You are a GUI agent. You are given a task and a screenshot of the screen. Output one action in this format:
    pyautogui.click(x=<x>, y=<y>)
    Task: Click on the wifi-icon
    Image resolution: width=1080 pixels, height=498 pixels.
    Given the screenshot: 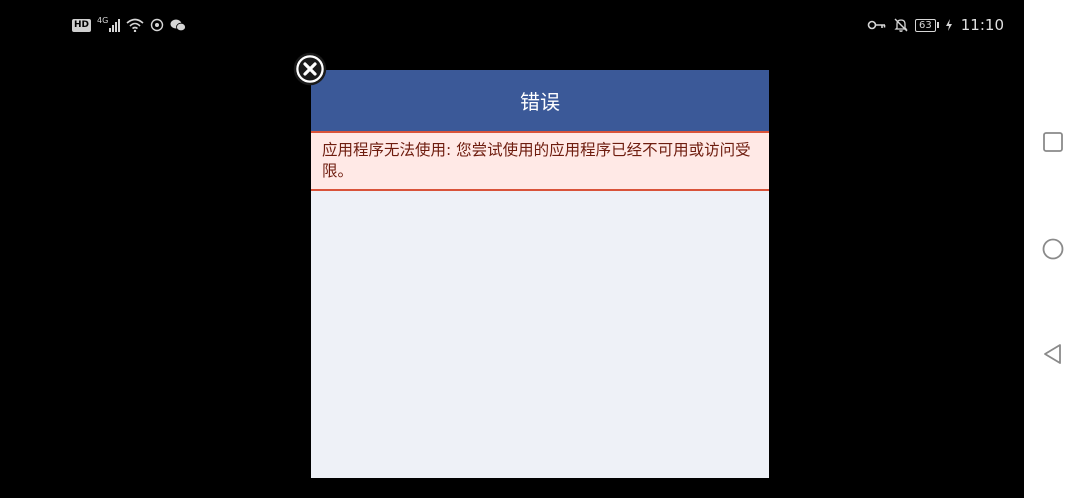 What is the action you would take?
    pyautogui.click(x=135, y=25)
    